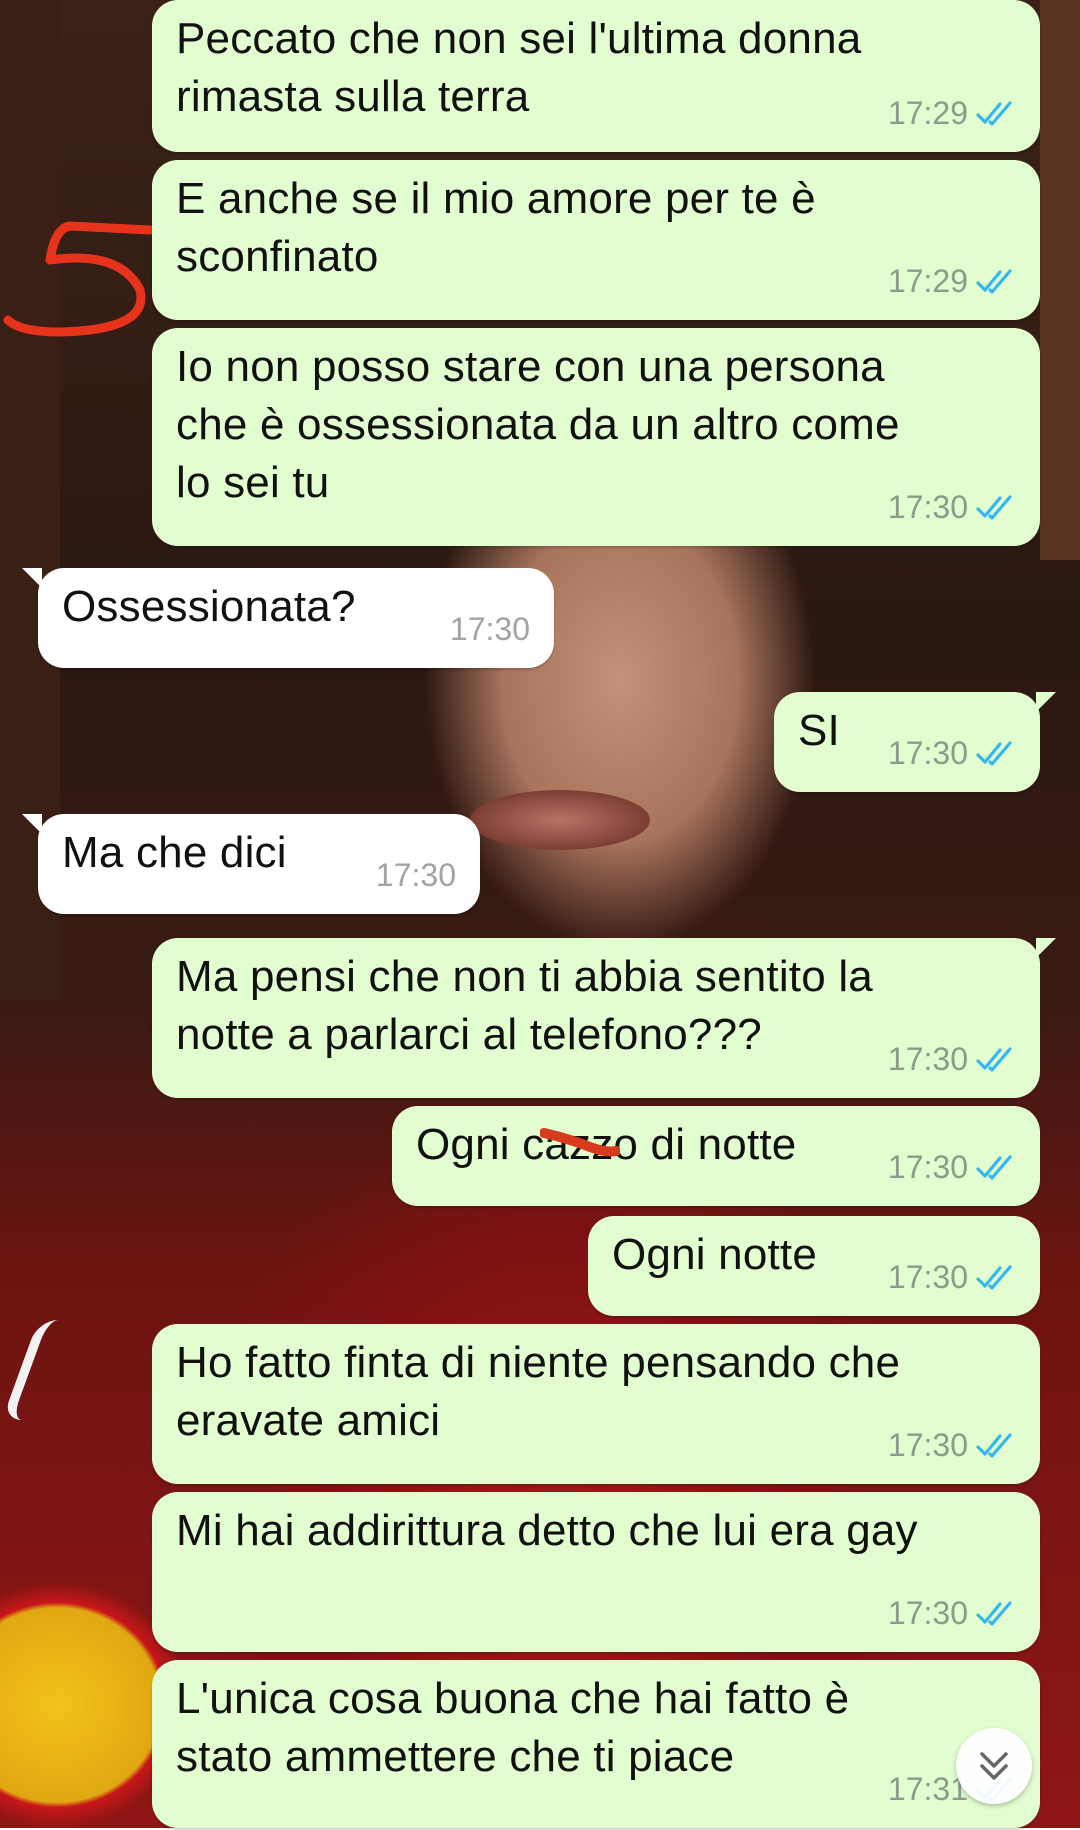  I want to click on double-chevron-down-icon, so click(994, 1766).